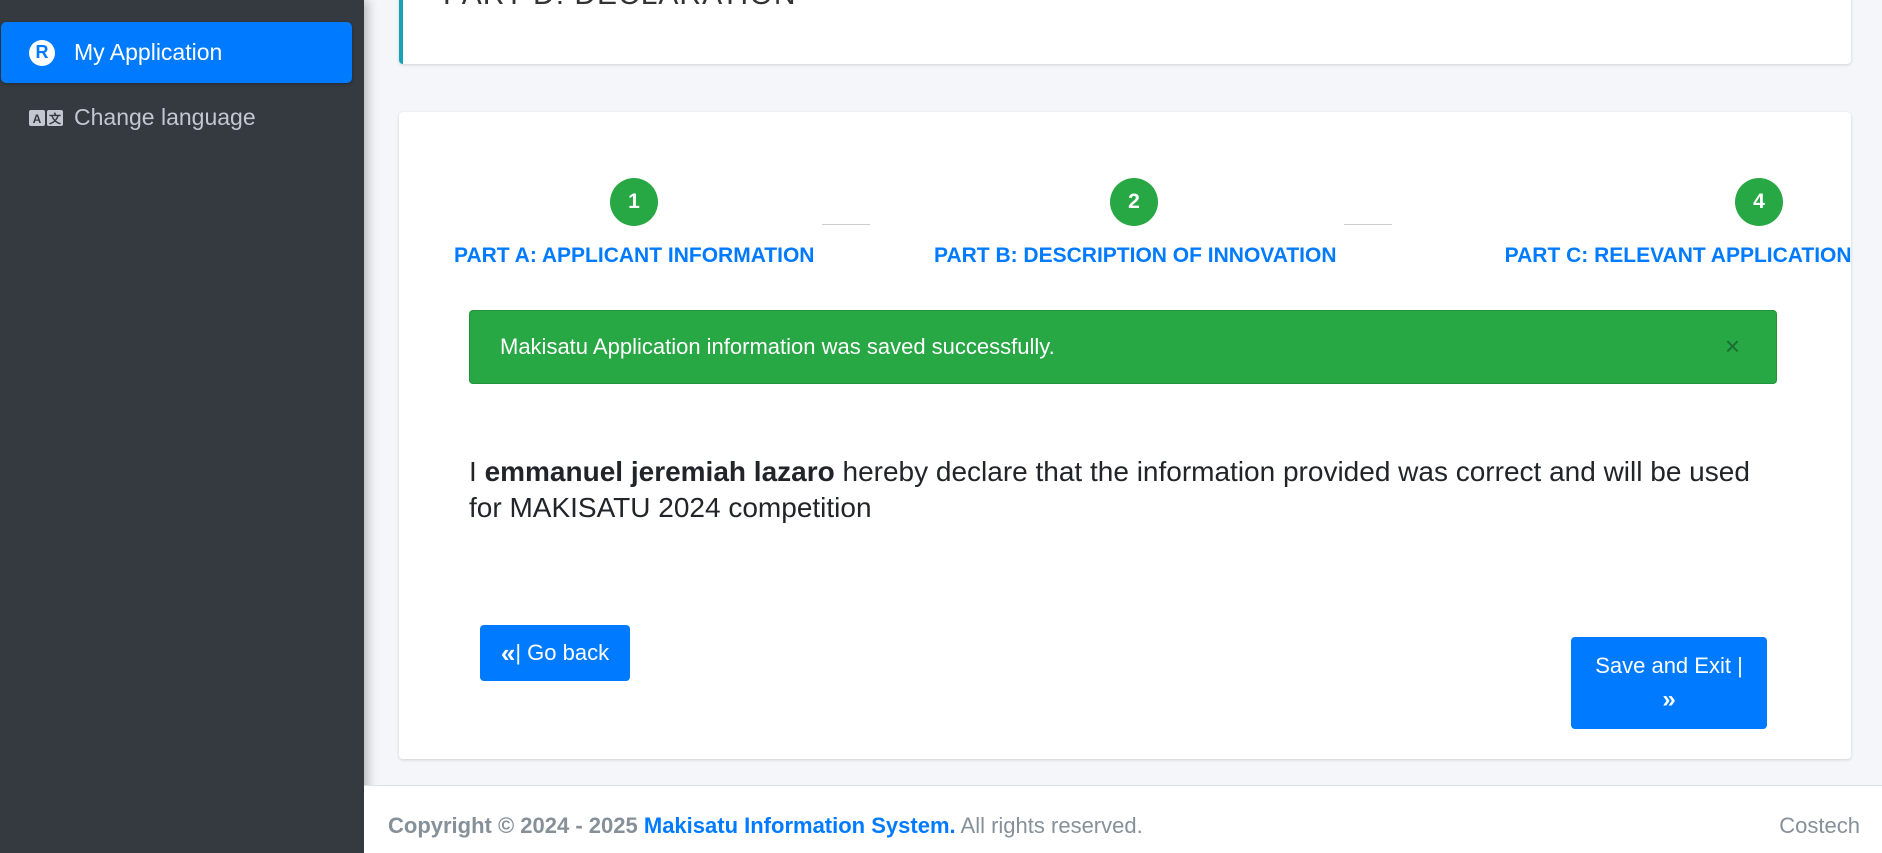 This screenshot has width=1882, height=853. I want to click on step-number: 4, so click(1759, 202).